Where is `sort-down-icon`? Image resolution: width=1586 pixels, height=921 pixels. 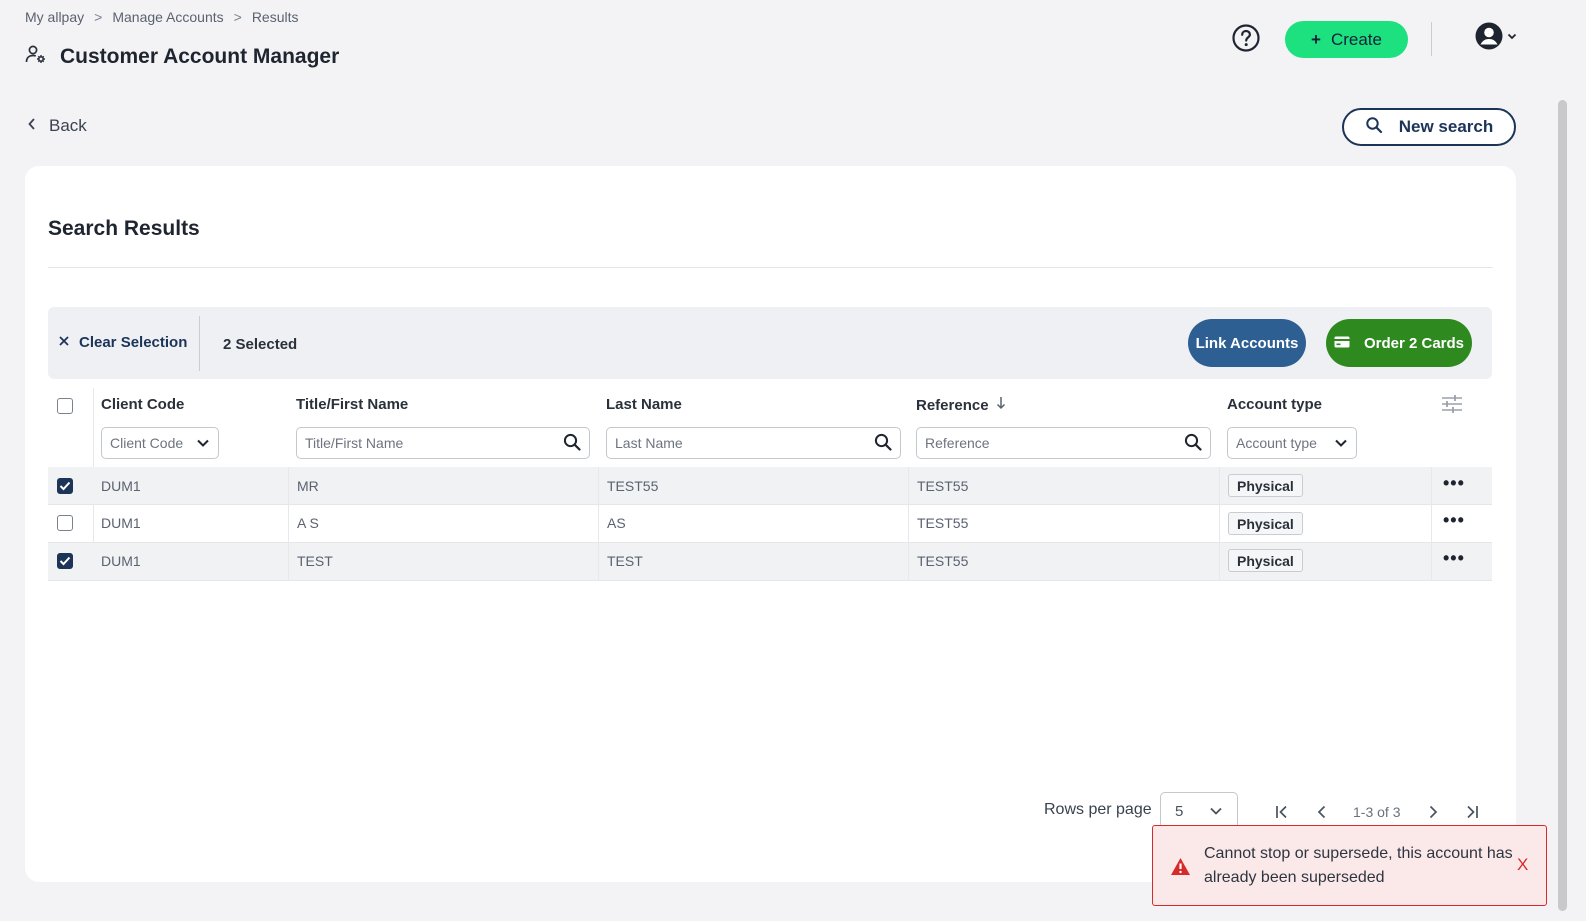
sort-down-icon is located at coordinates (1001, 405).